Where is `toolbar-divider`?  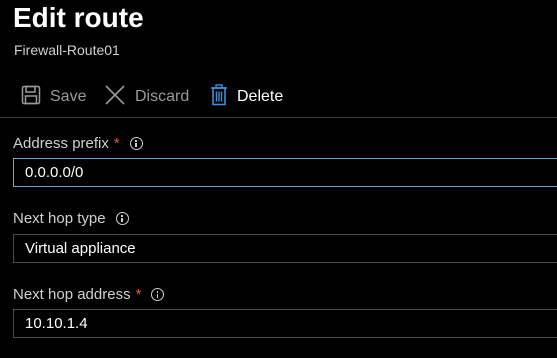 toolbar-divider is located at coordinates (278, 117).